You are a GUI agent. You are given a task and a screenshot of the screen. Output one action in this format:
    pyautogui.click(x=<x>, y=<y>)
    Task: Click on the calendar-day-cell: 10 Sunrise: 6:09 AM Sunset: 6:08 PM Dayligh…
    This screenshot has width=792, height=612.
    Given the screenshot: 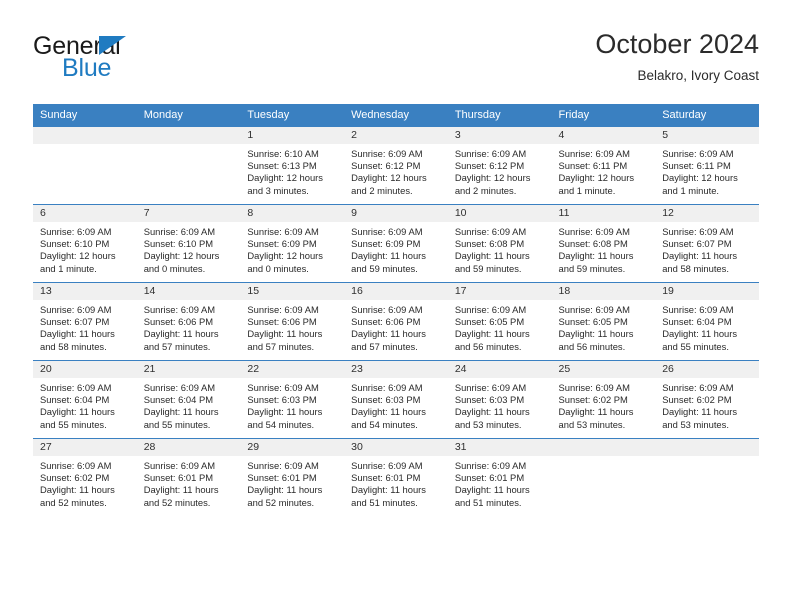 What is the action you would take?
    pyautogui.click(x=499, y=243)
    